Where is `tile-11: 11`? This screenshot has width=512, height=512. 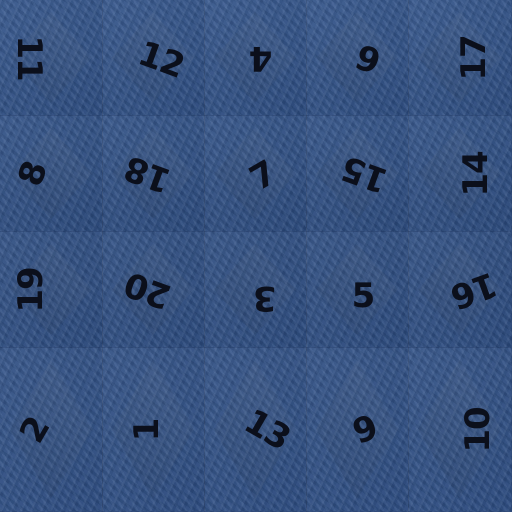 tile-11: 11 is located at coordinates (51, 58).